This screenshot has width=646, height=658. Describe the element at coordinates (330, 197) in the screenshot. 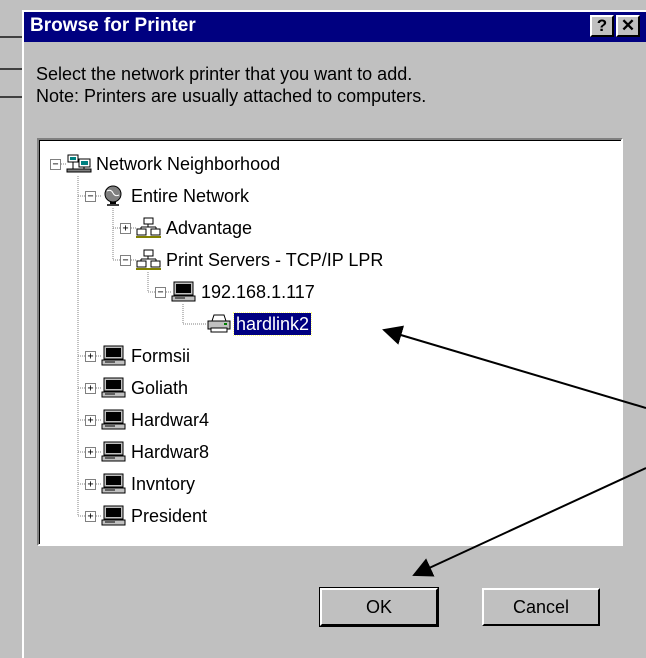

I see `tree-node: − Entire Network` at that location.